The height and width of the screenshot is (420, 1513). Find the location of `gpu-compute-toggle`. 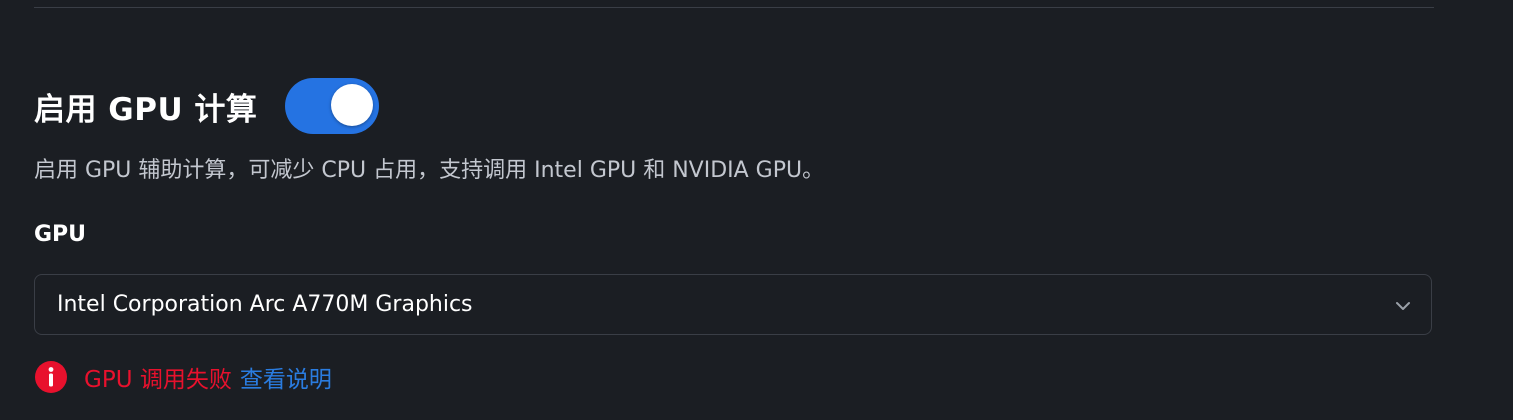

gpu-compute-toggle is located at coordinates (332, 106).